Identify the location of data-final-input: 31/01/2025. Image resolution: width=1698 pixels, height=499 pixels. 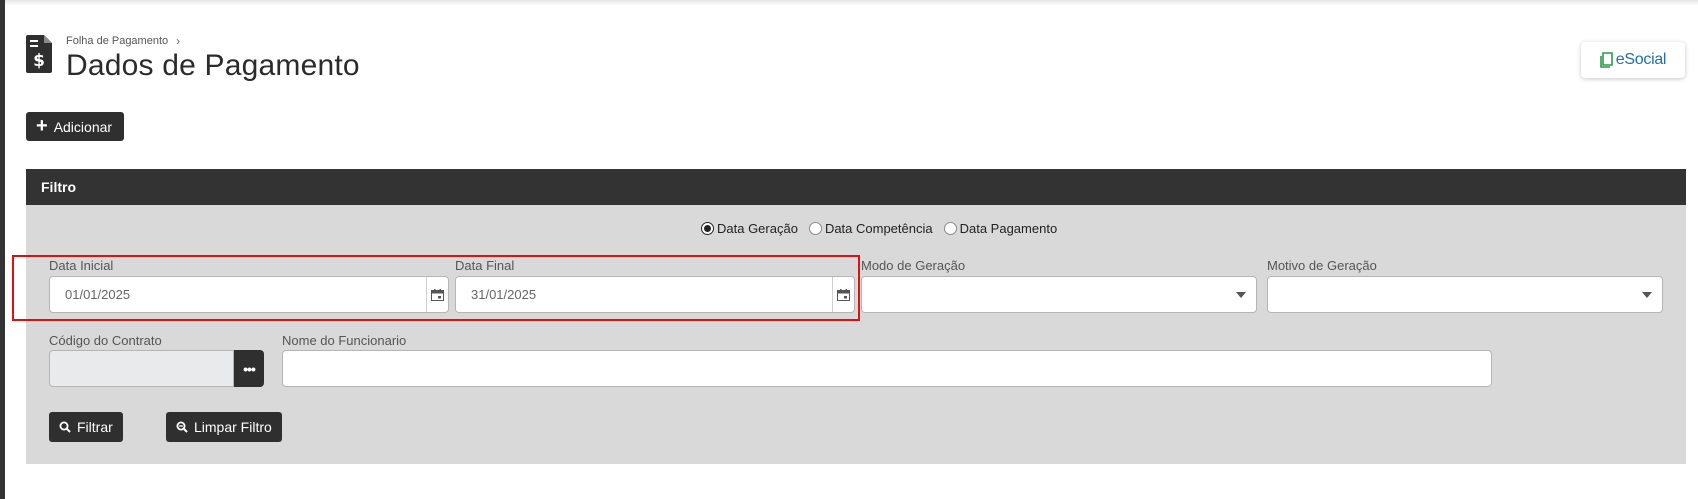
(655, 294).